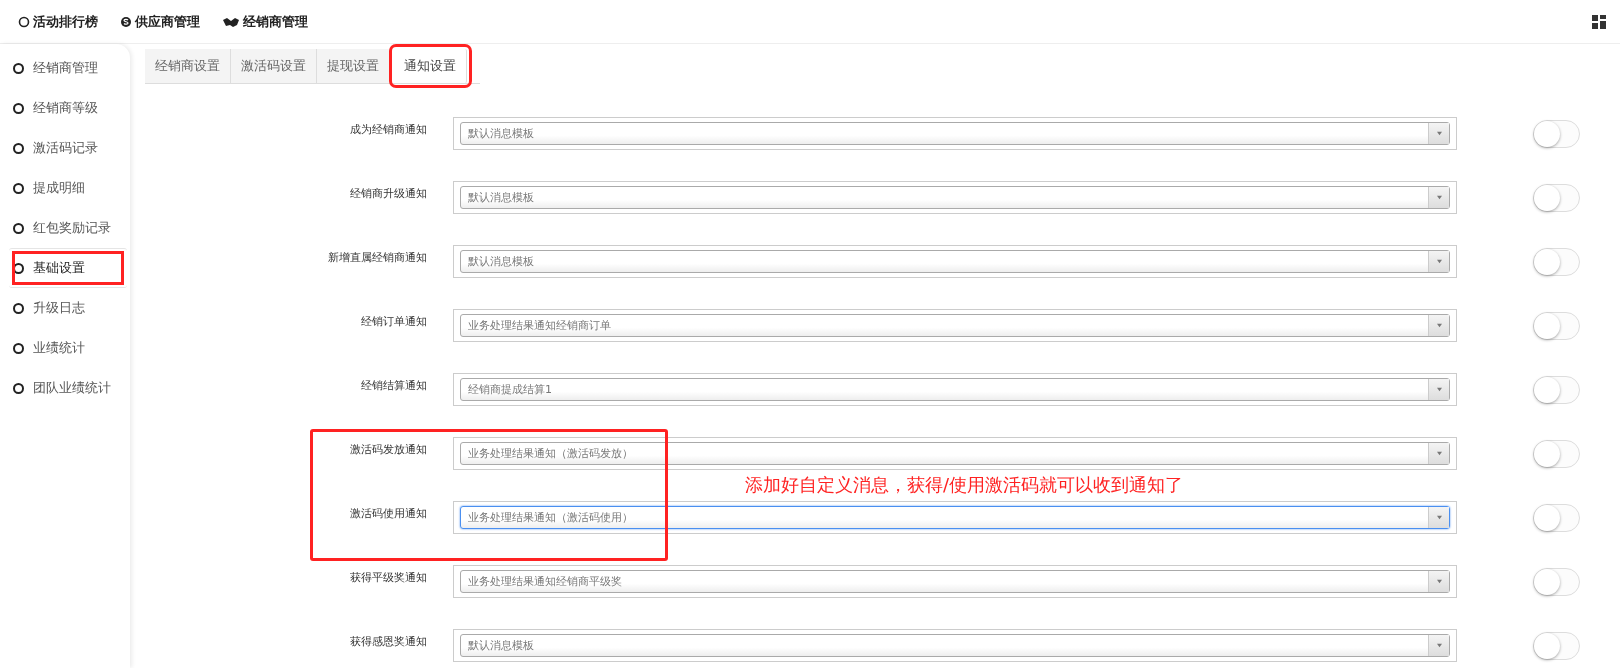  I want to click on field-label: 获得平级奖通知, so click(388, 577).